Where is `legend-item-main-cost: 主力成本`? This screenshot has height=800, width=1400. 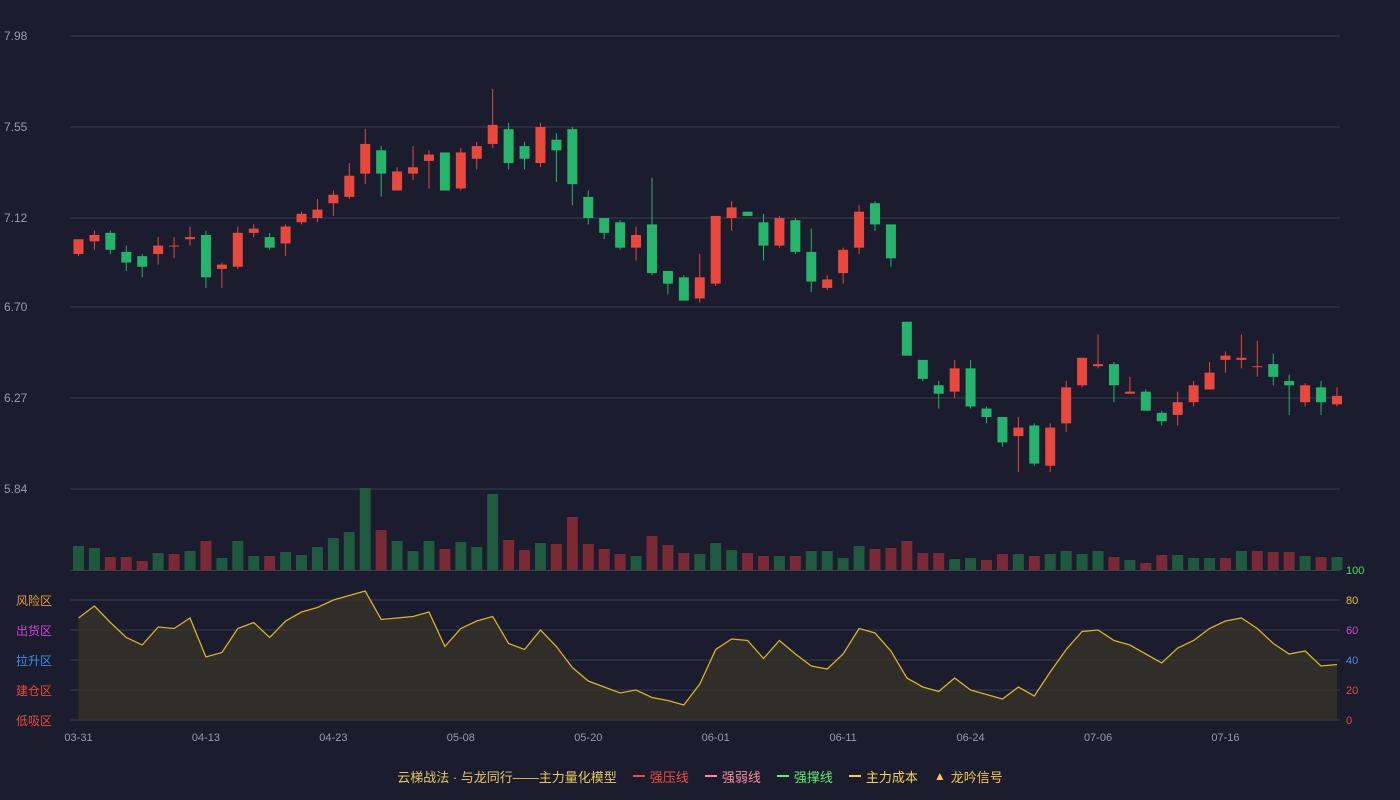
legend-item-main-cost: 主力成本 is located at coordinates (883, 776).